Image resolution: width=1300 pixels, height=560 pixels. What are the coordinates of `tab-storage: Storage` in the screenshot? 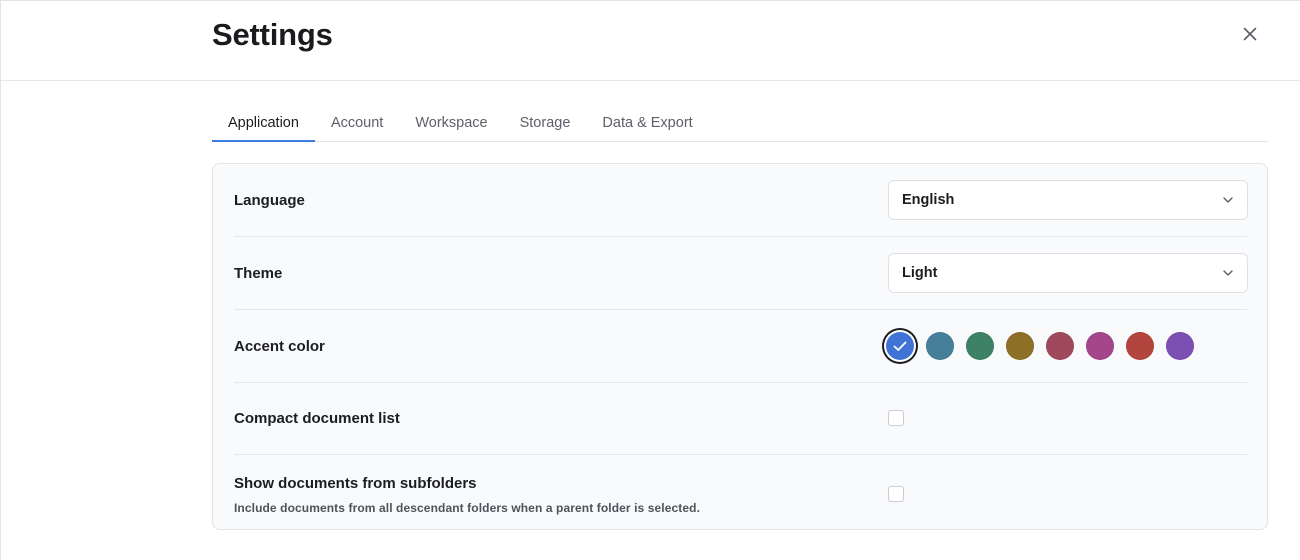 It's located at (545, 123).